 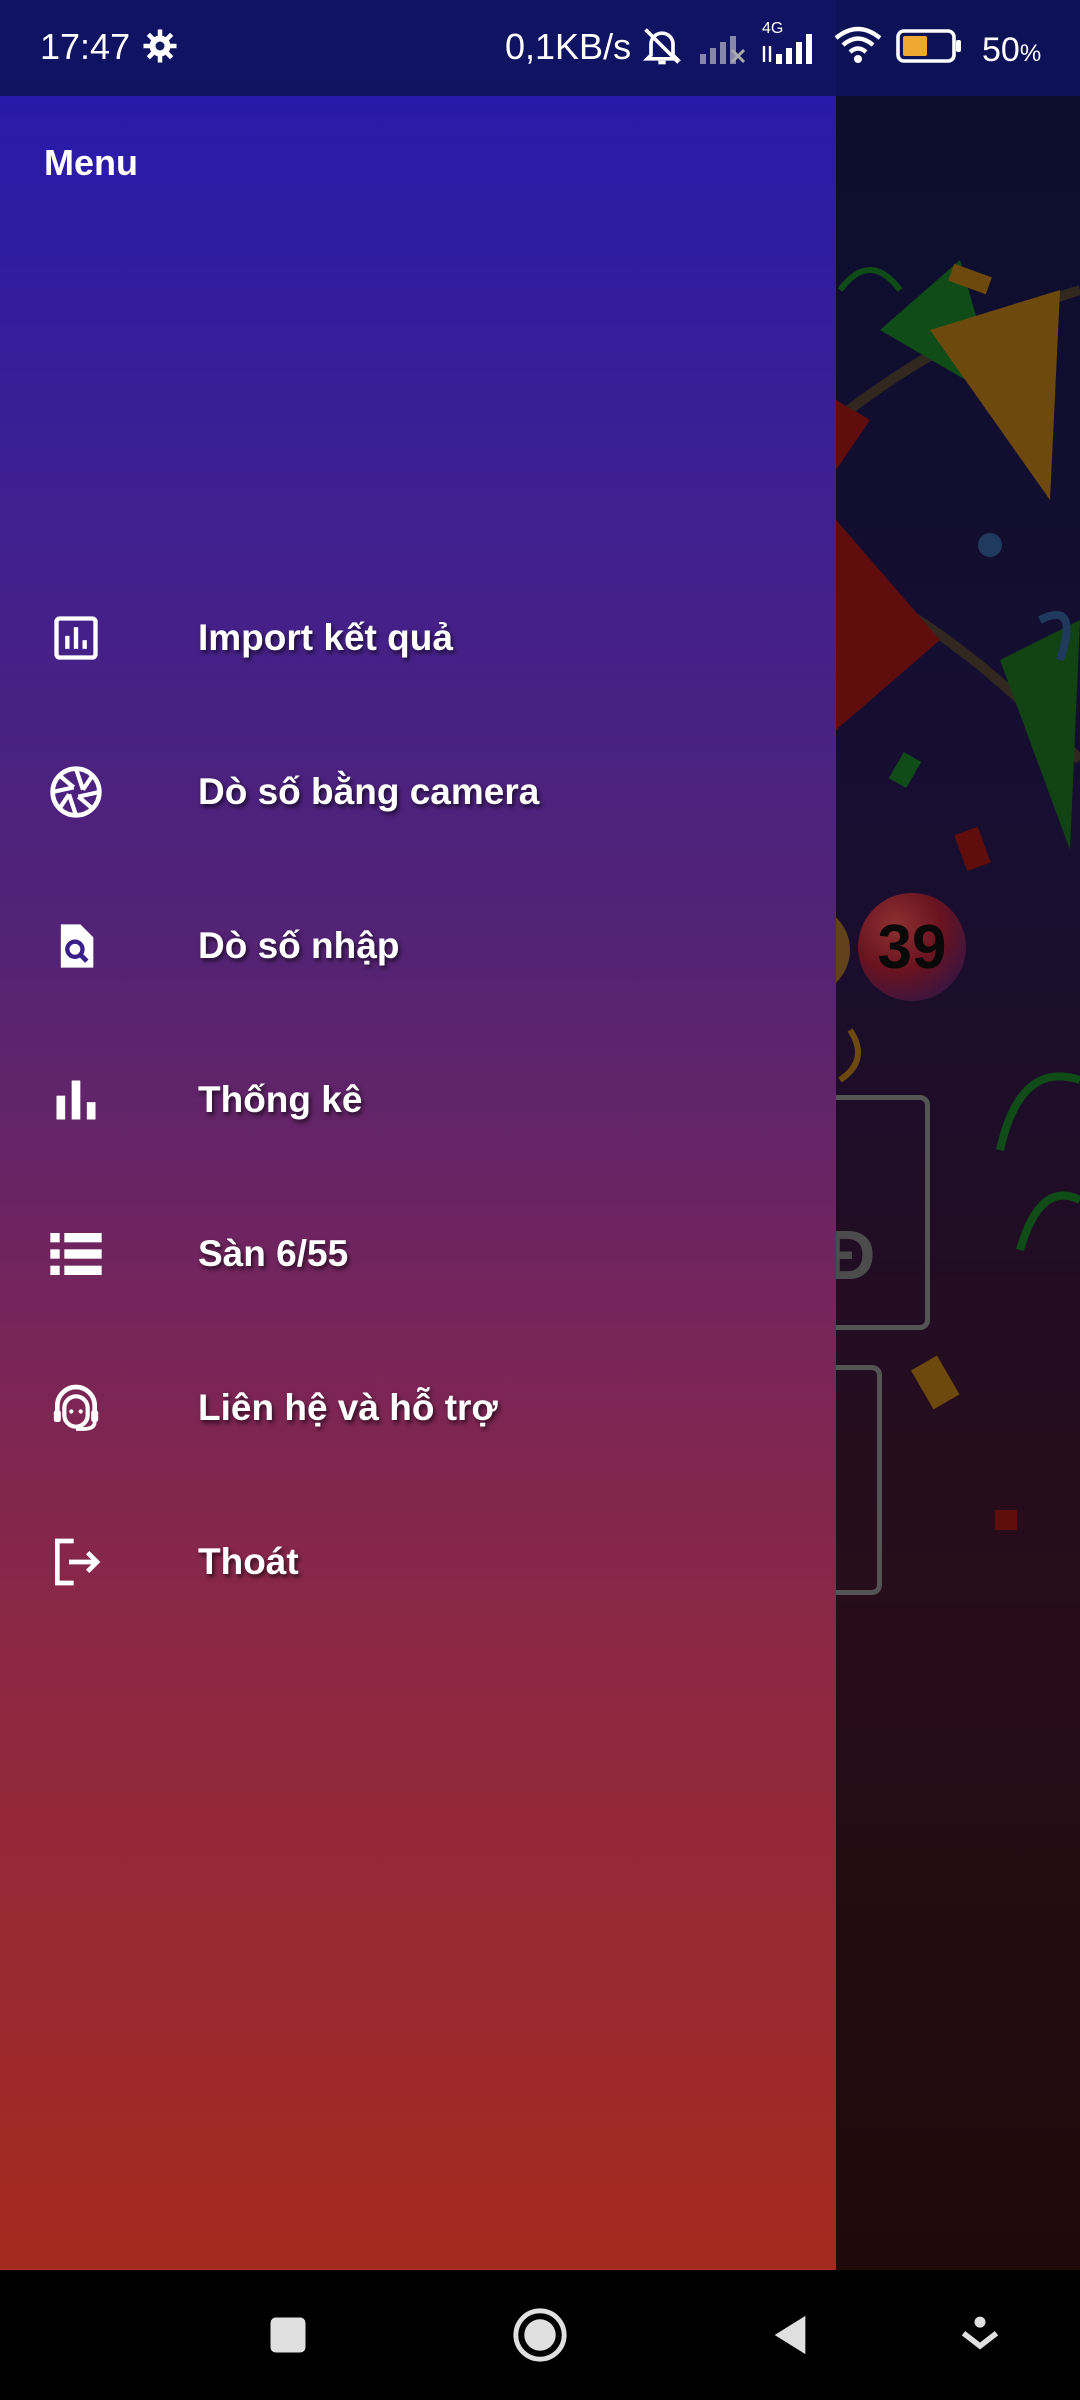 I want to click on list-icon, so click(x=76, y=1254).